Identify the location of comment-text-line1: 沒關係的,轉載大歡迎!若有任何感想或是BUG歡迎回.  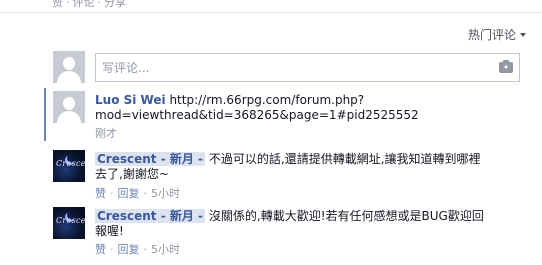
(346, 216).